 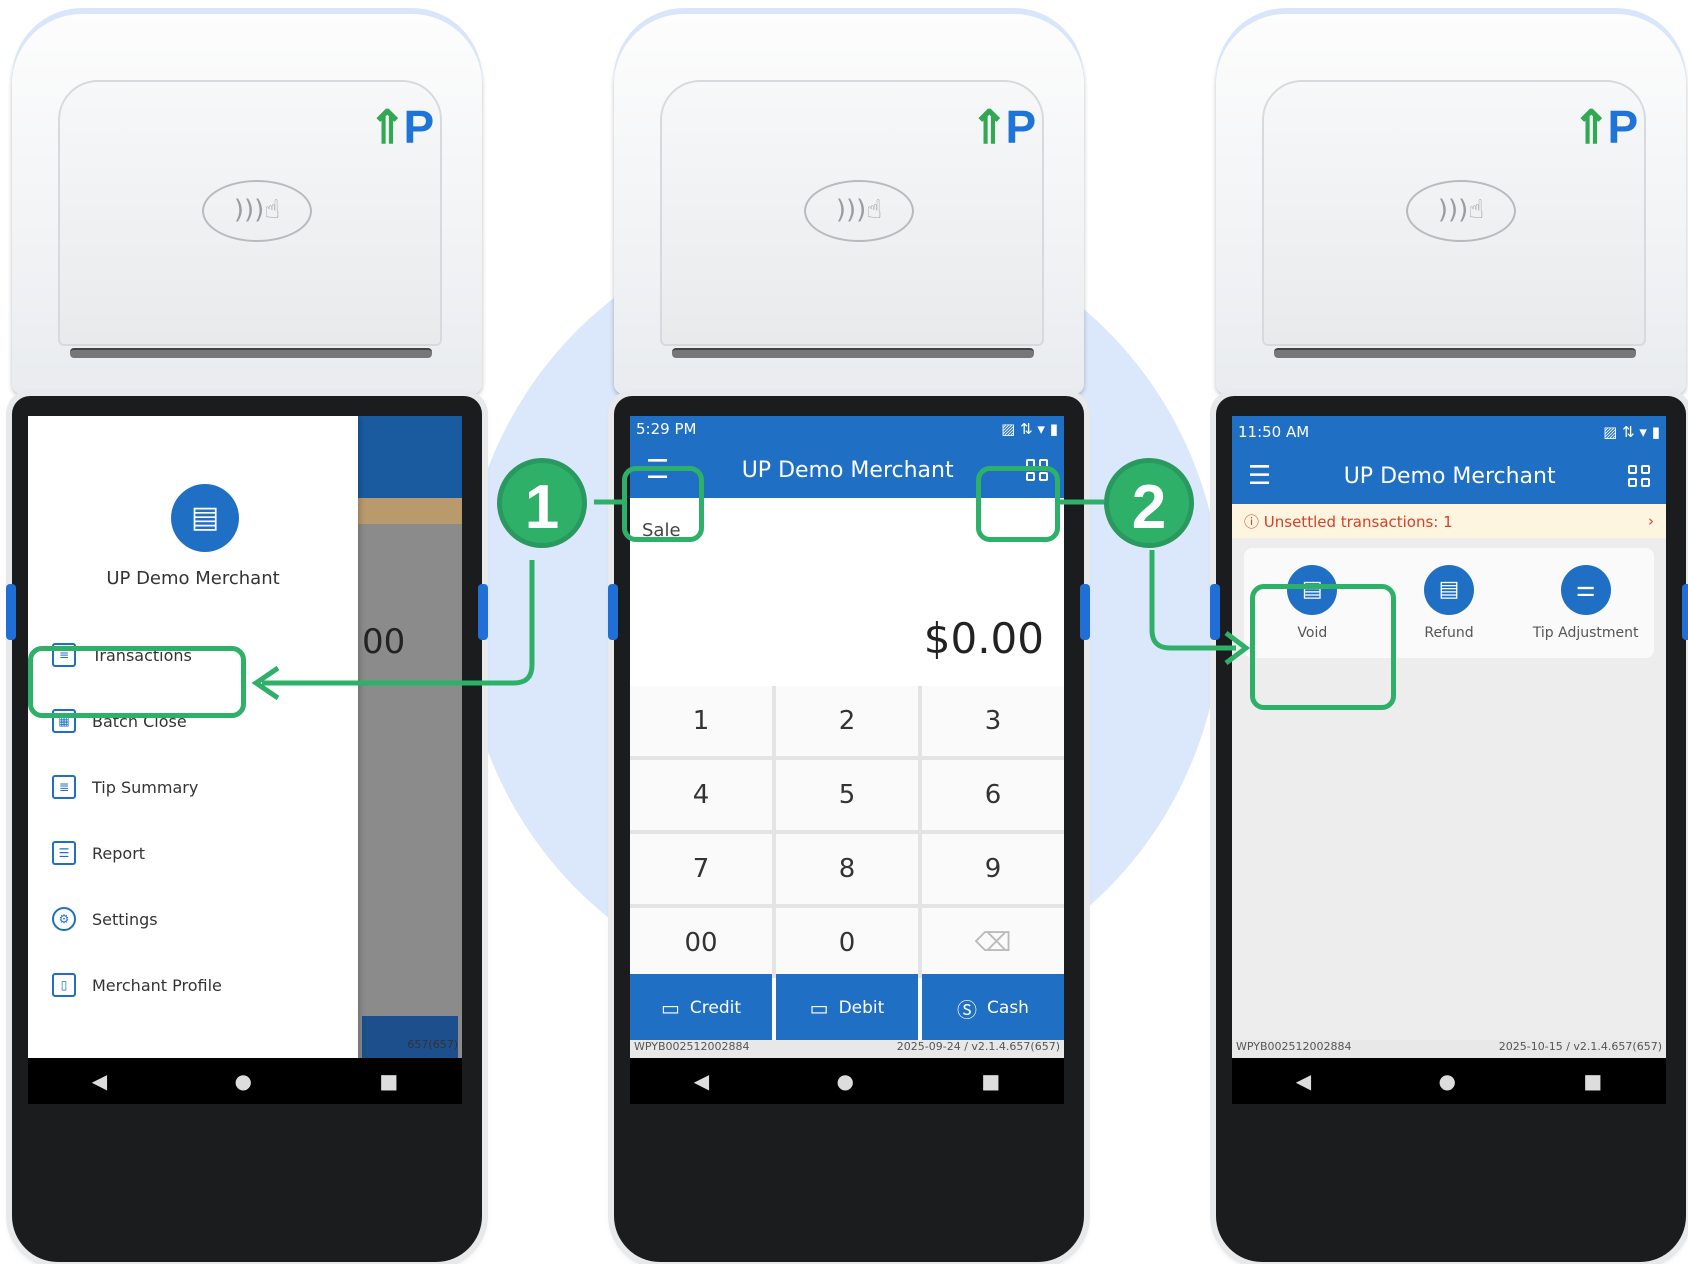 I want to click on highlight-hamburger, so click(x=663, y=504).